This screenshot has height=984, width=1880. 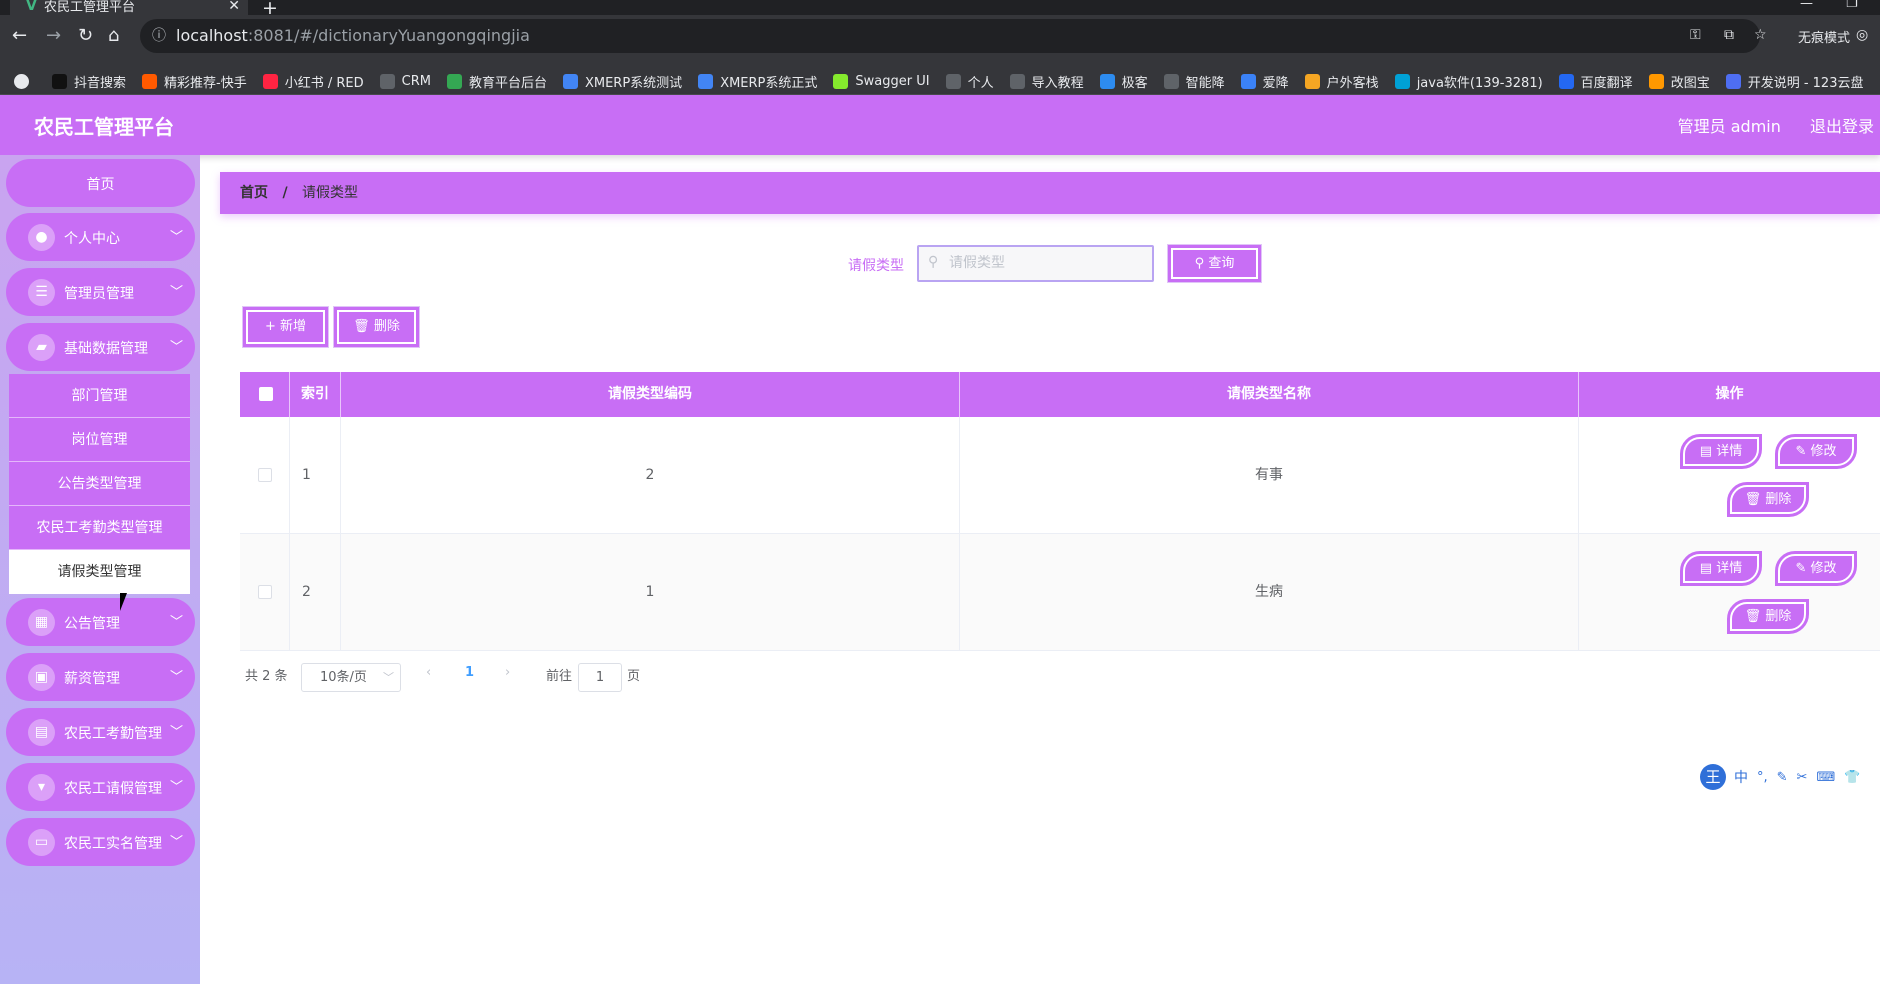 What do you see at coordinates (428, 672) in the screenshot?
I see `prev-page-icon: ‹` at bounding box center [428, 672].